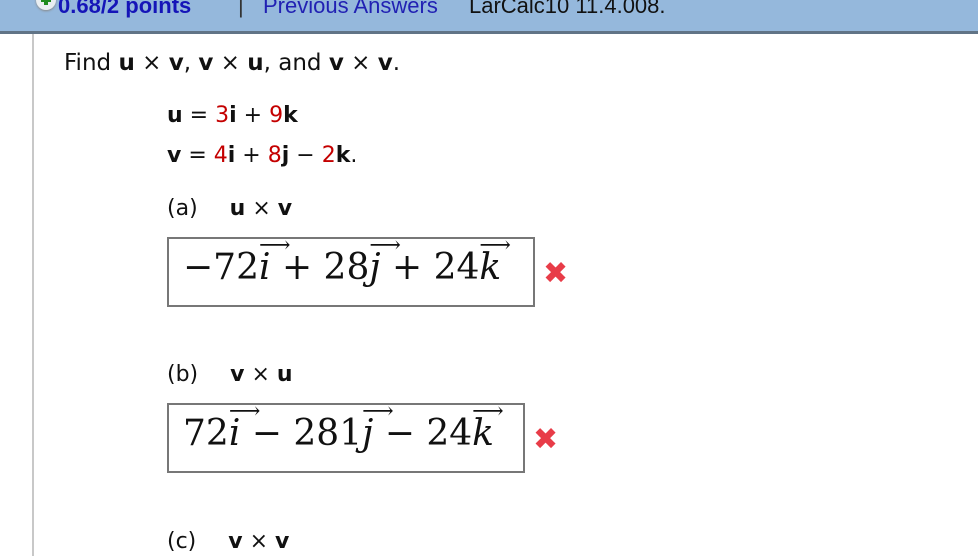  I want to click on coefficient: 4, so click(220, 155).